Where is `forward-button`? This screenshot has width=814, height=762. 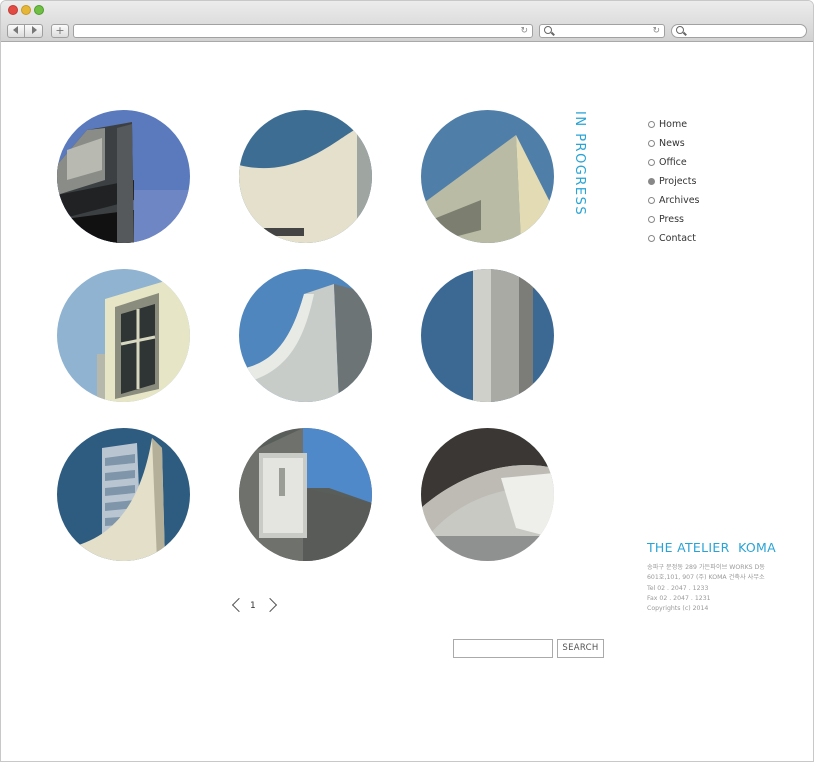
forward-button is located at coordinates (34, 31).